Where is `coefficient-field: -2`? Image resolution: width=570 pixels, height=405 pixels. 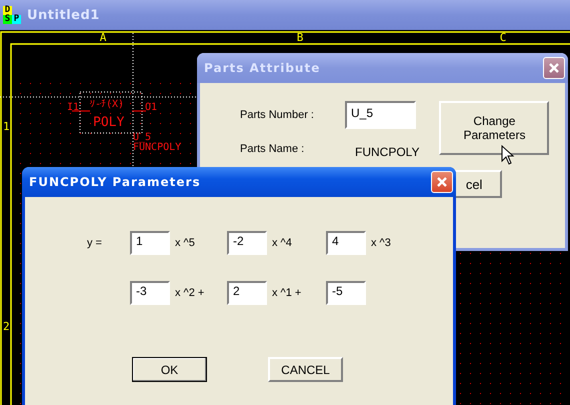 coefficient-field: -2 is located at coordinates (247, 243).